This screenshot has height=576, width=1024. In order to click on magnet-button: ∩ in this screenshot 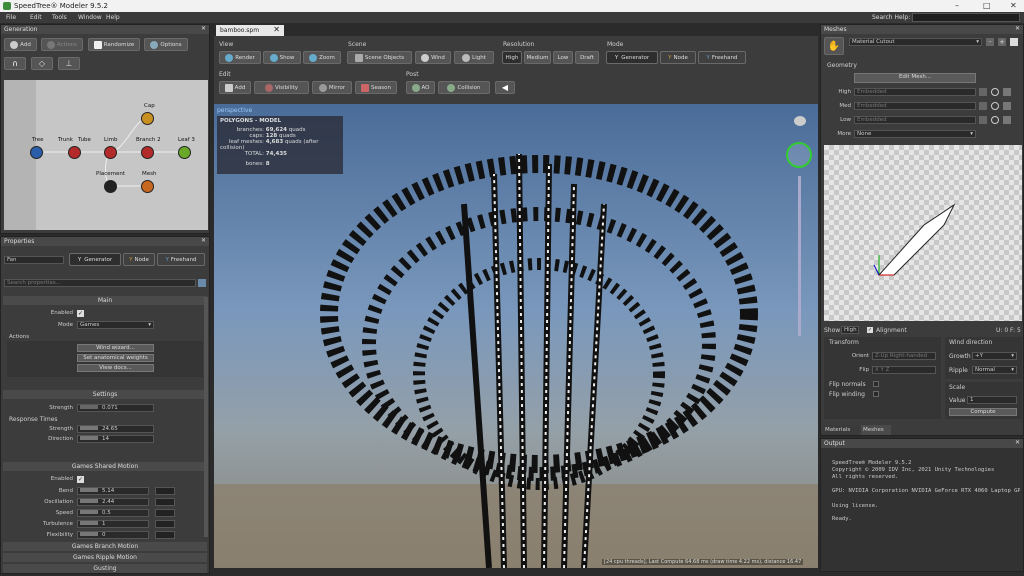, I will do `click(15, 63)`.